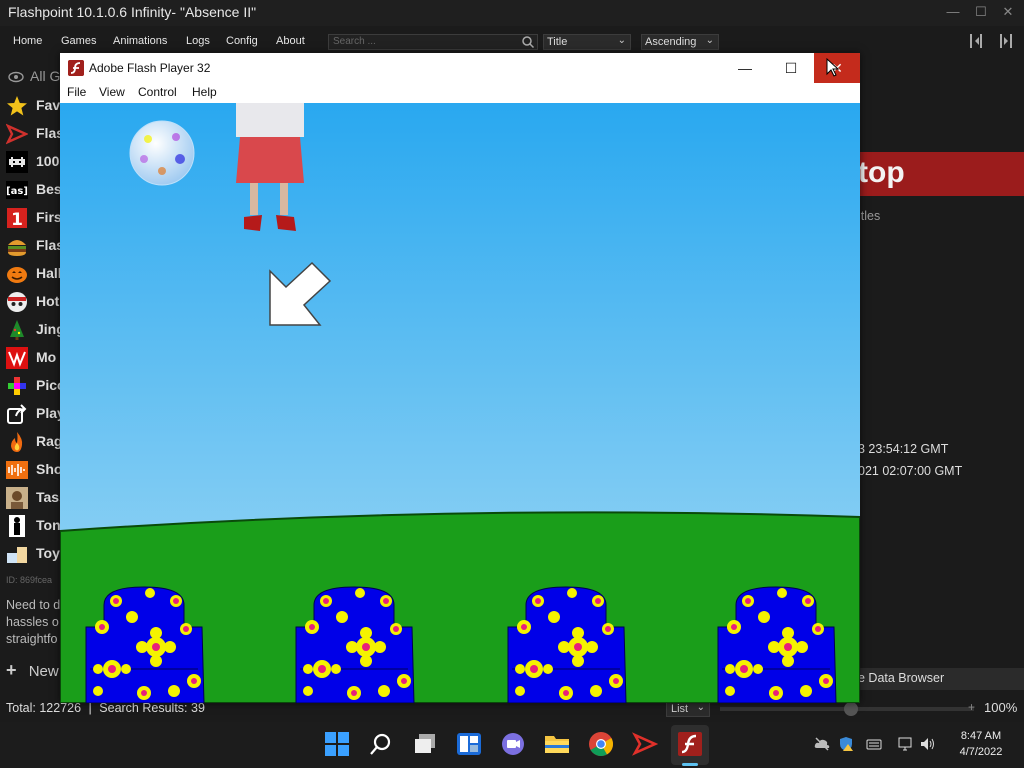  What do you see at coordinates (35, 386) in the screenshot?
I see `sidebar-item-pico: Pico` at bounding box center [35, 386].